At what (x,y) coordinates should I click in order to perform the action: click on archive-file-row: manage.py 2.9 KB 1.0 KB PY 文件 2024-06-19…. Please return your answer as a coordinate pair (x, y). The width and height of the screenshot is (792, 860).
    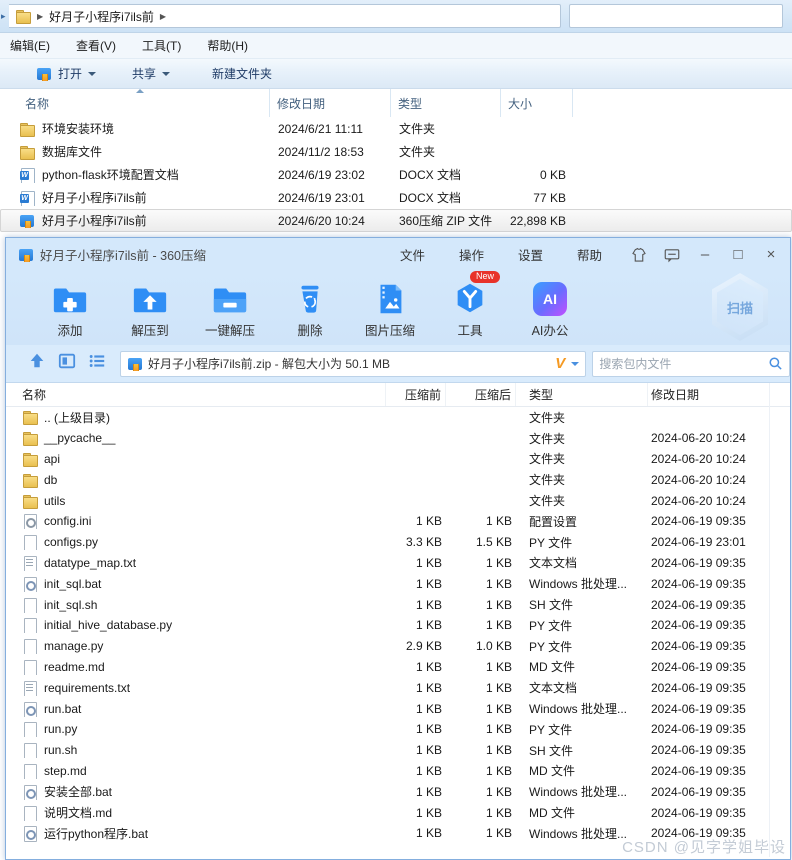
    Looking at the image, I should click on (398, 646).